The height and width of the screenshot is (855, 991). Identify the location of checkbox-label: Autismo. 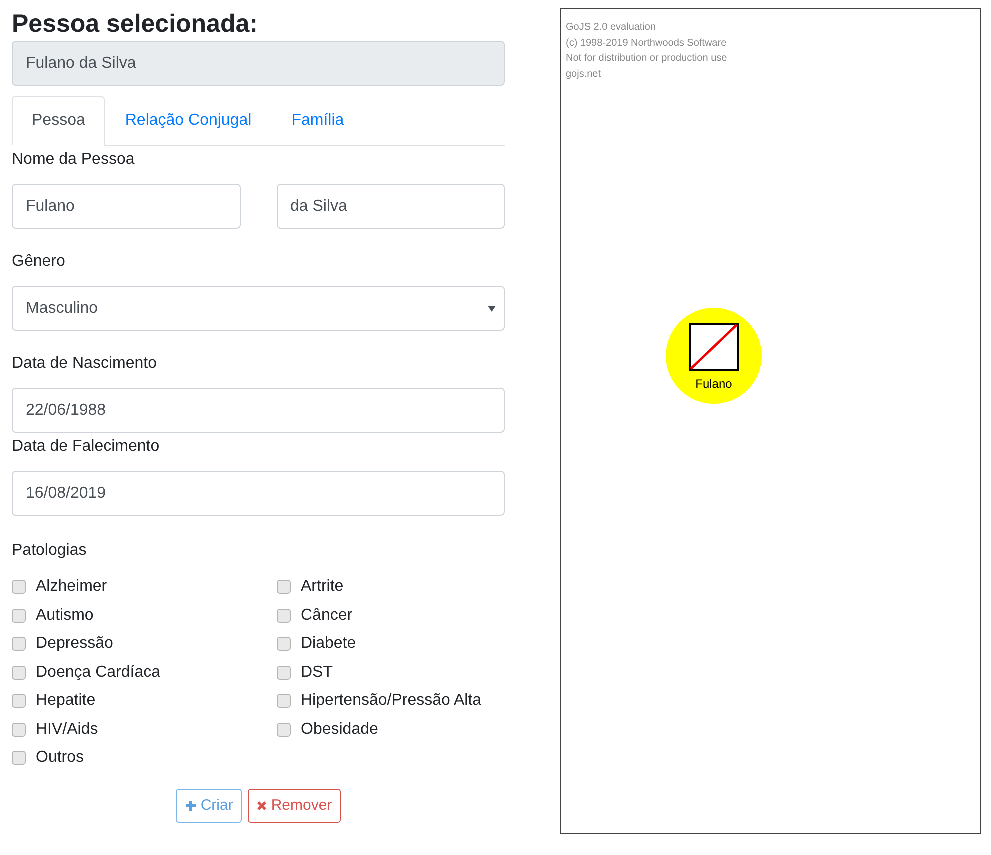
(65, 616).